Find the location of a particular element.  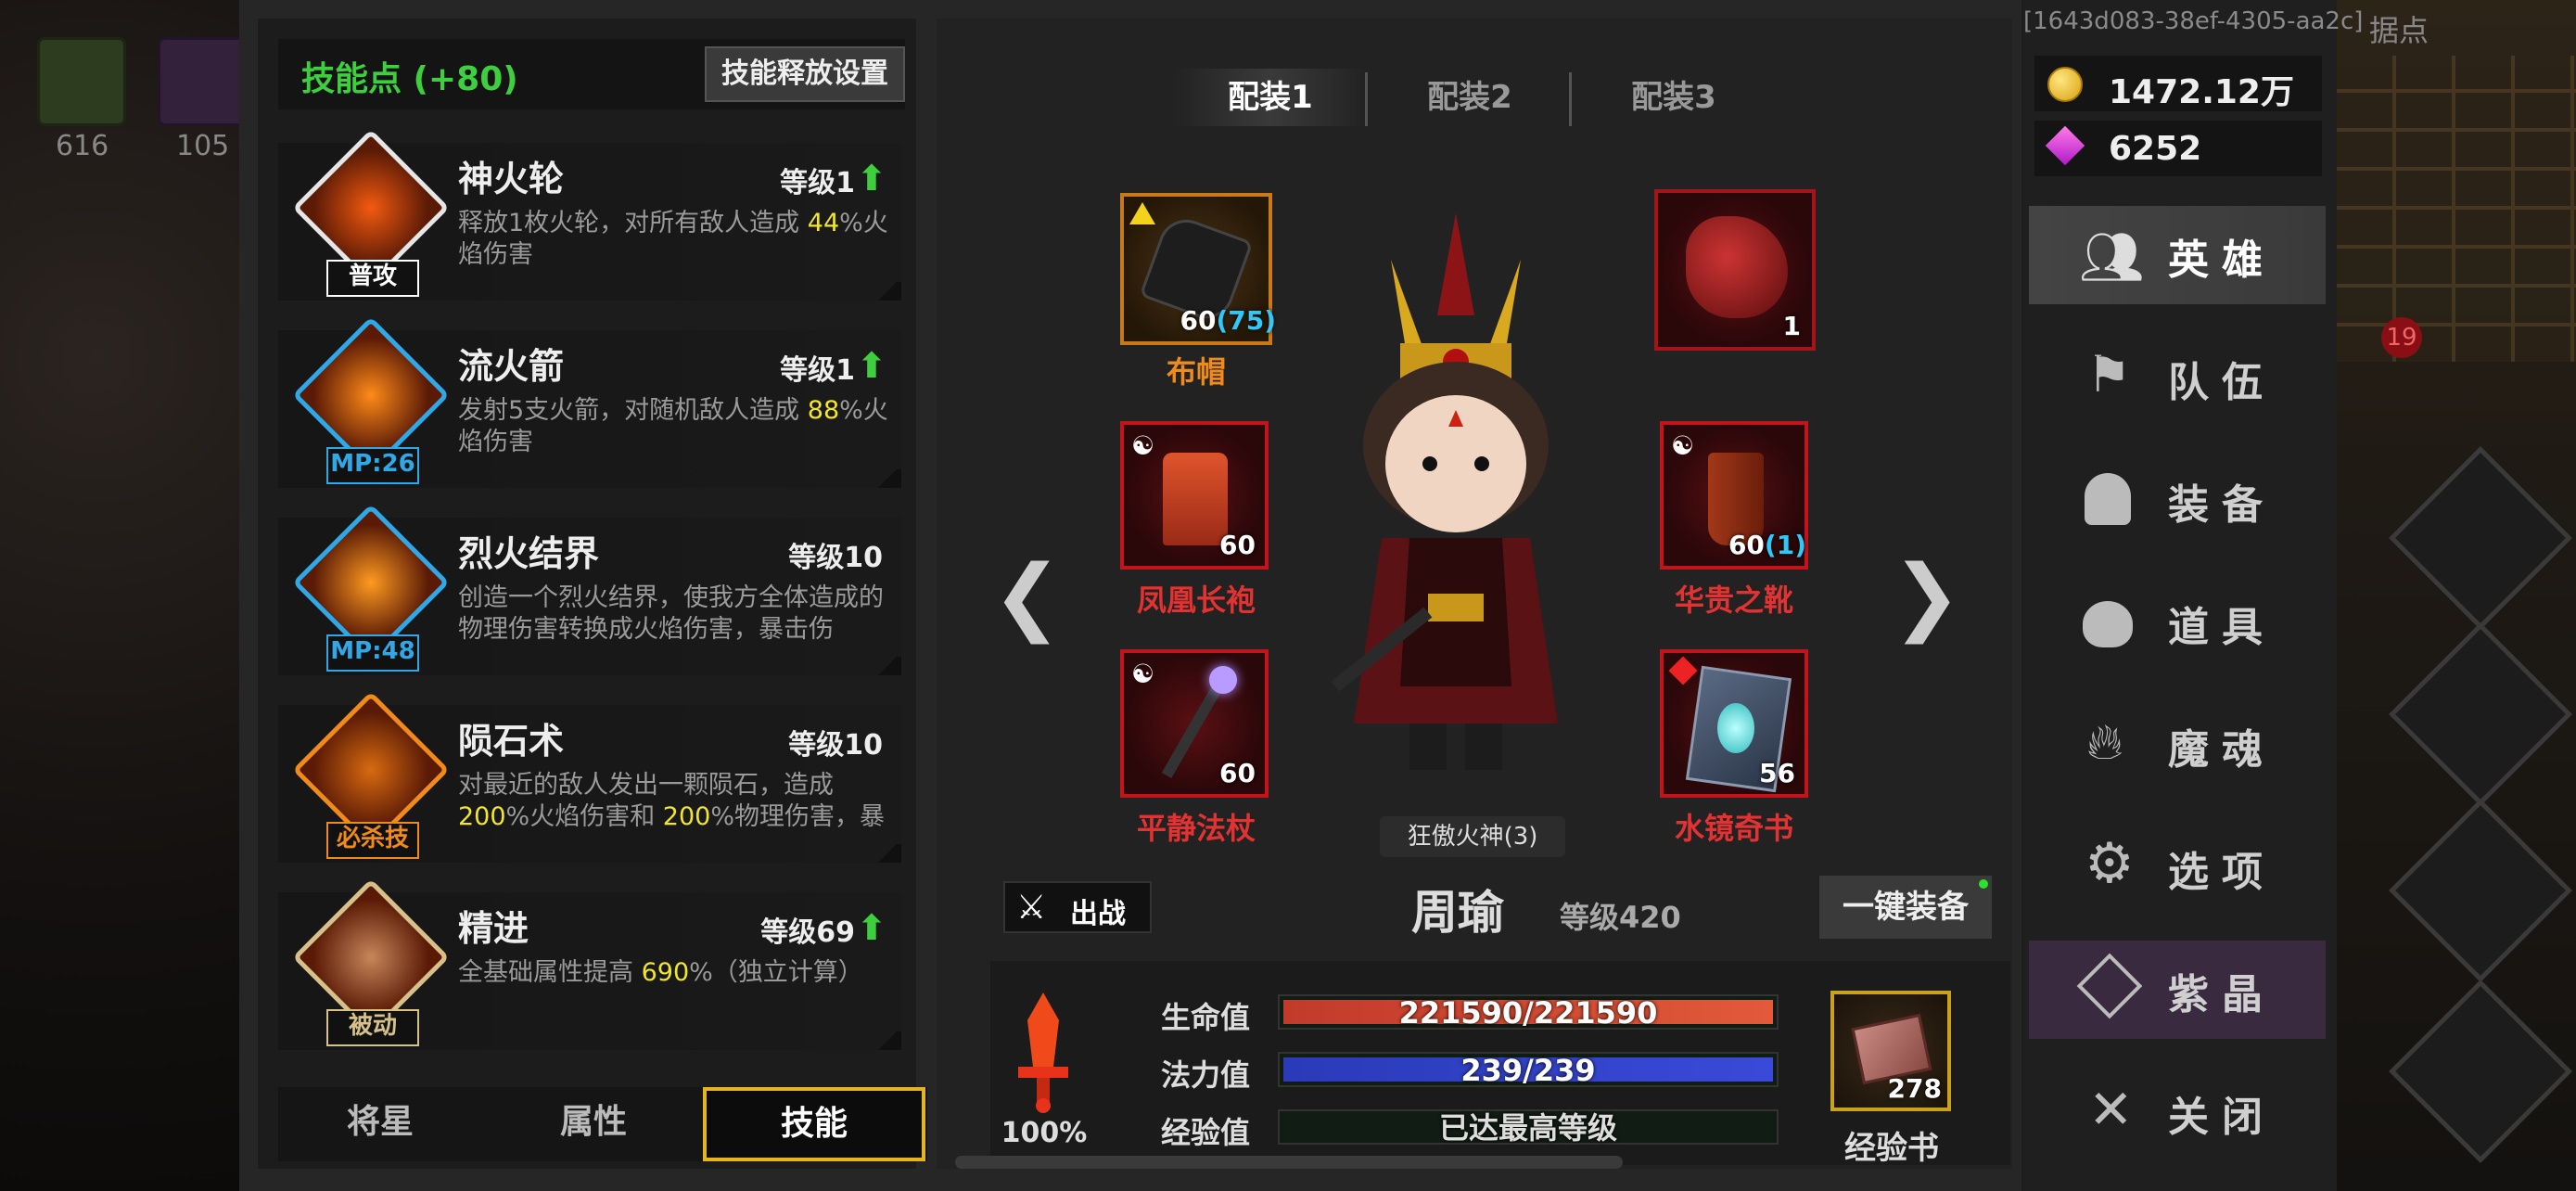

bag-icon is located at coordinates (2108, 624).